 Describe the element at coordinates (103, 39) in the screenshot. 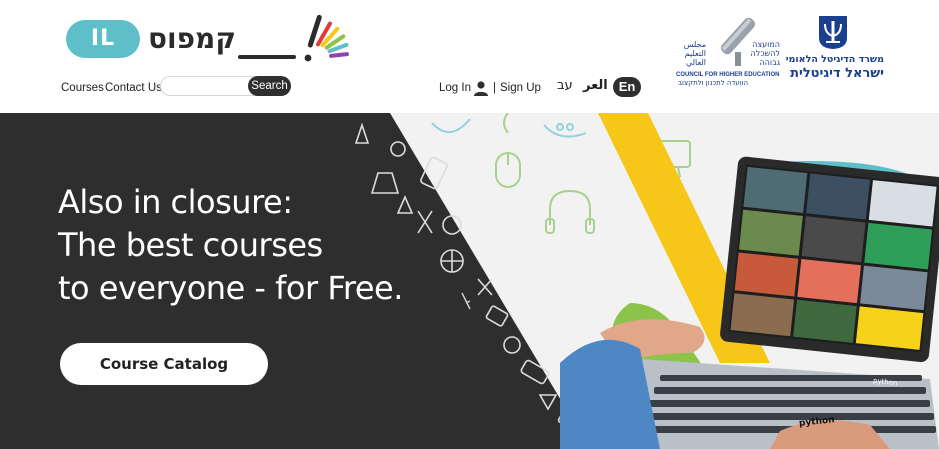

I see `logo-il-badge: IL` at that location.